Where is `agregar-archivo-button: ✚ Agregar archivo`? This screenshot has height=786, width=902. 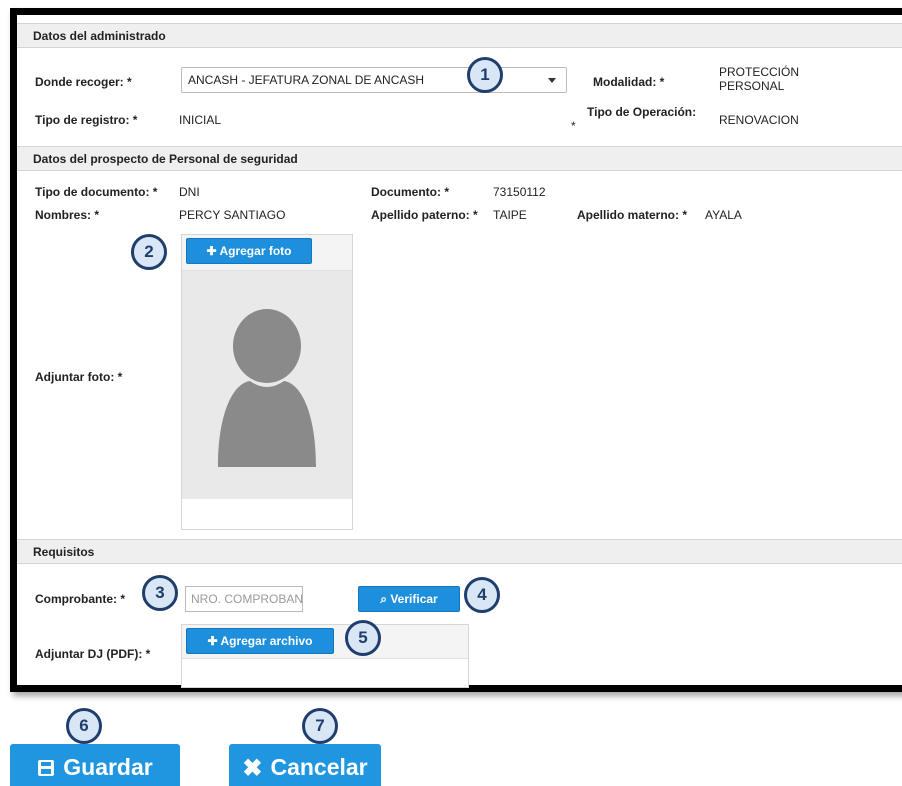
agregar-archivo-button: ✚ Agregar archivo is located at coordinates (260, 641).